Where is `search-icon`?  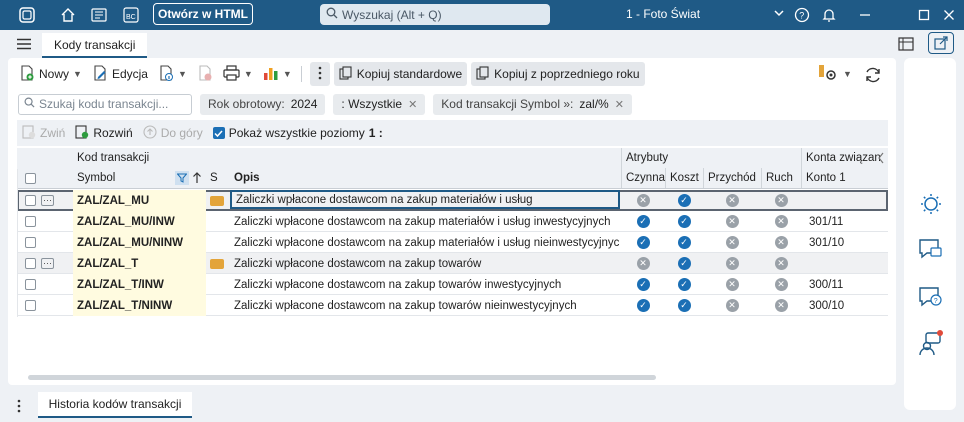 search-icon is located at coordinates (332, 14).